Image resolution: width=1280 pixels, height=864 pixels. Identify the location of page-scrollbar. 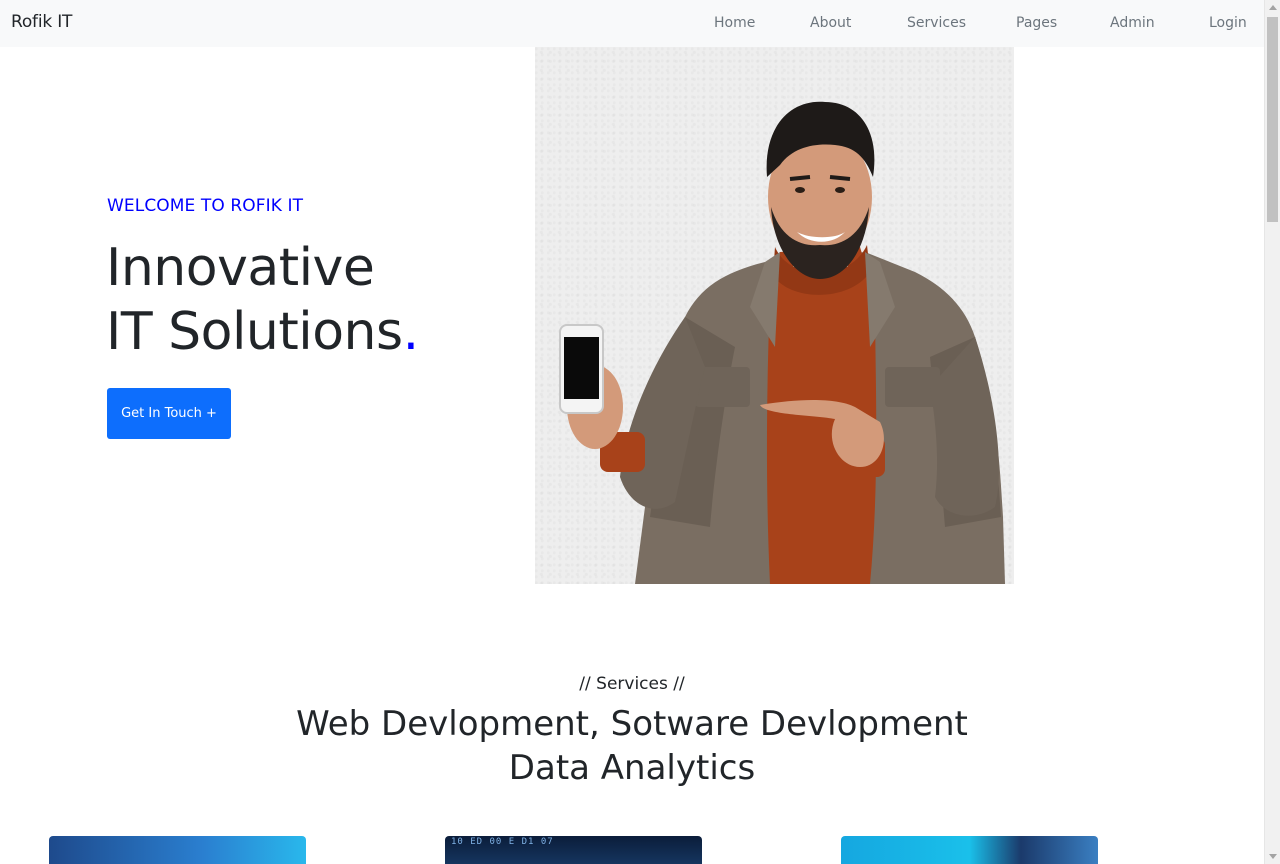
(1272, 432).